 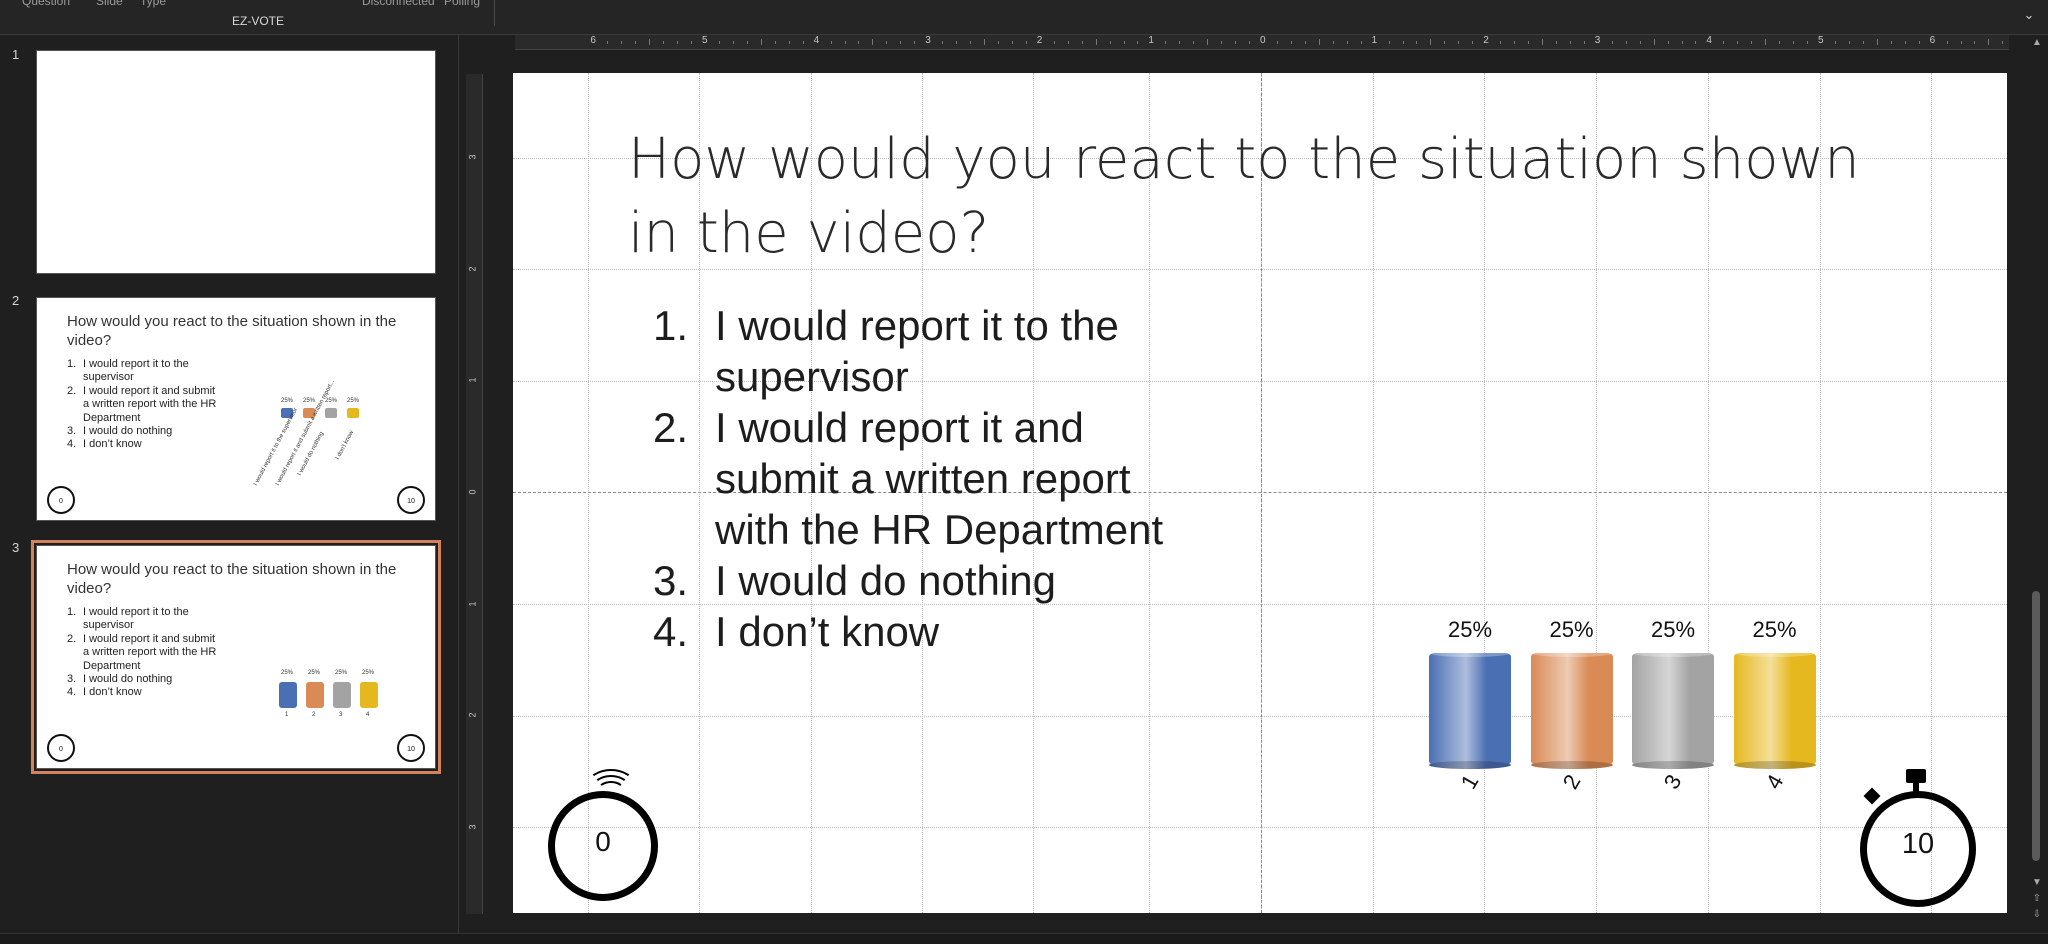 I want to click on thumbnail-bar-label: 3, so click(x=341, y=715).